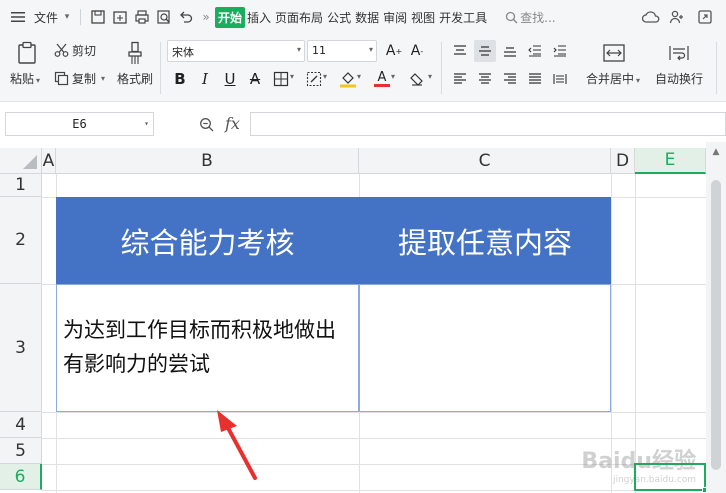  What do you see at coordinates (281, 79) in the screenshot?
I see `borders-icon` at bounding box center [281, 79].